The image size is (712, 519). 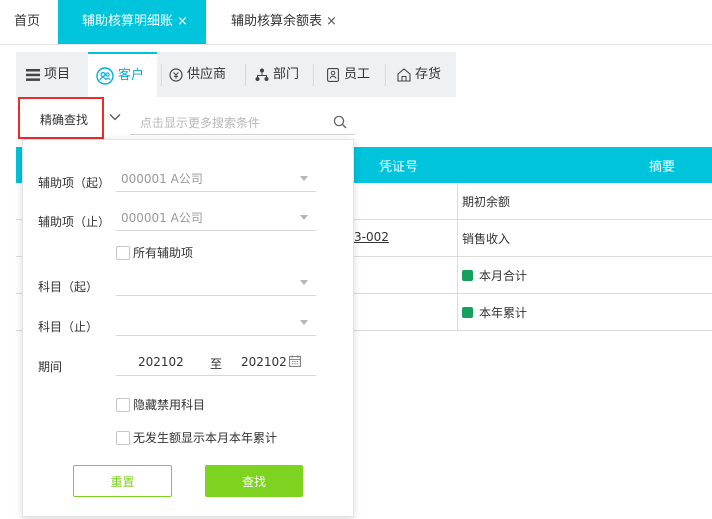 I want to click on search-icon, so click(x=340, y=122).